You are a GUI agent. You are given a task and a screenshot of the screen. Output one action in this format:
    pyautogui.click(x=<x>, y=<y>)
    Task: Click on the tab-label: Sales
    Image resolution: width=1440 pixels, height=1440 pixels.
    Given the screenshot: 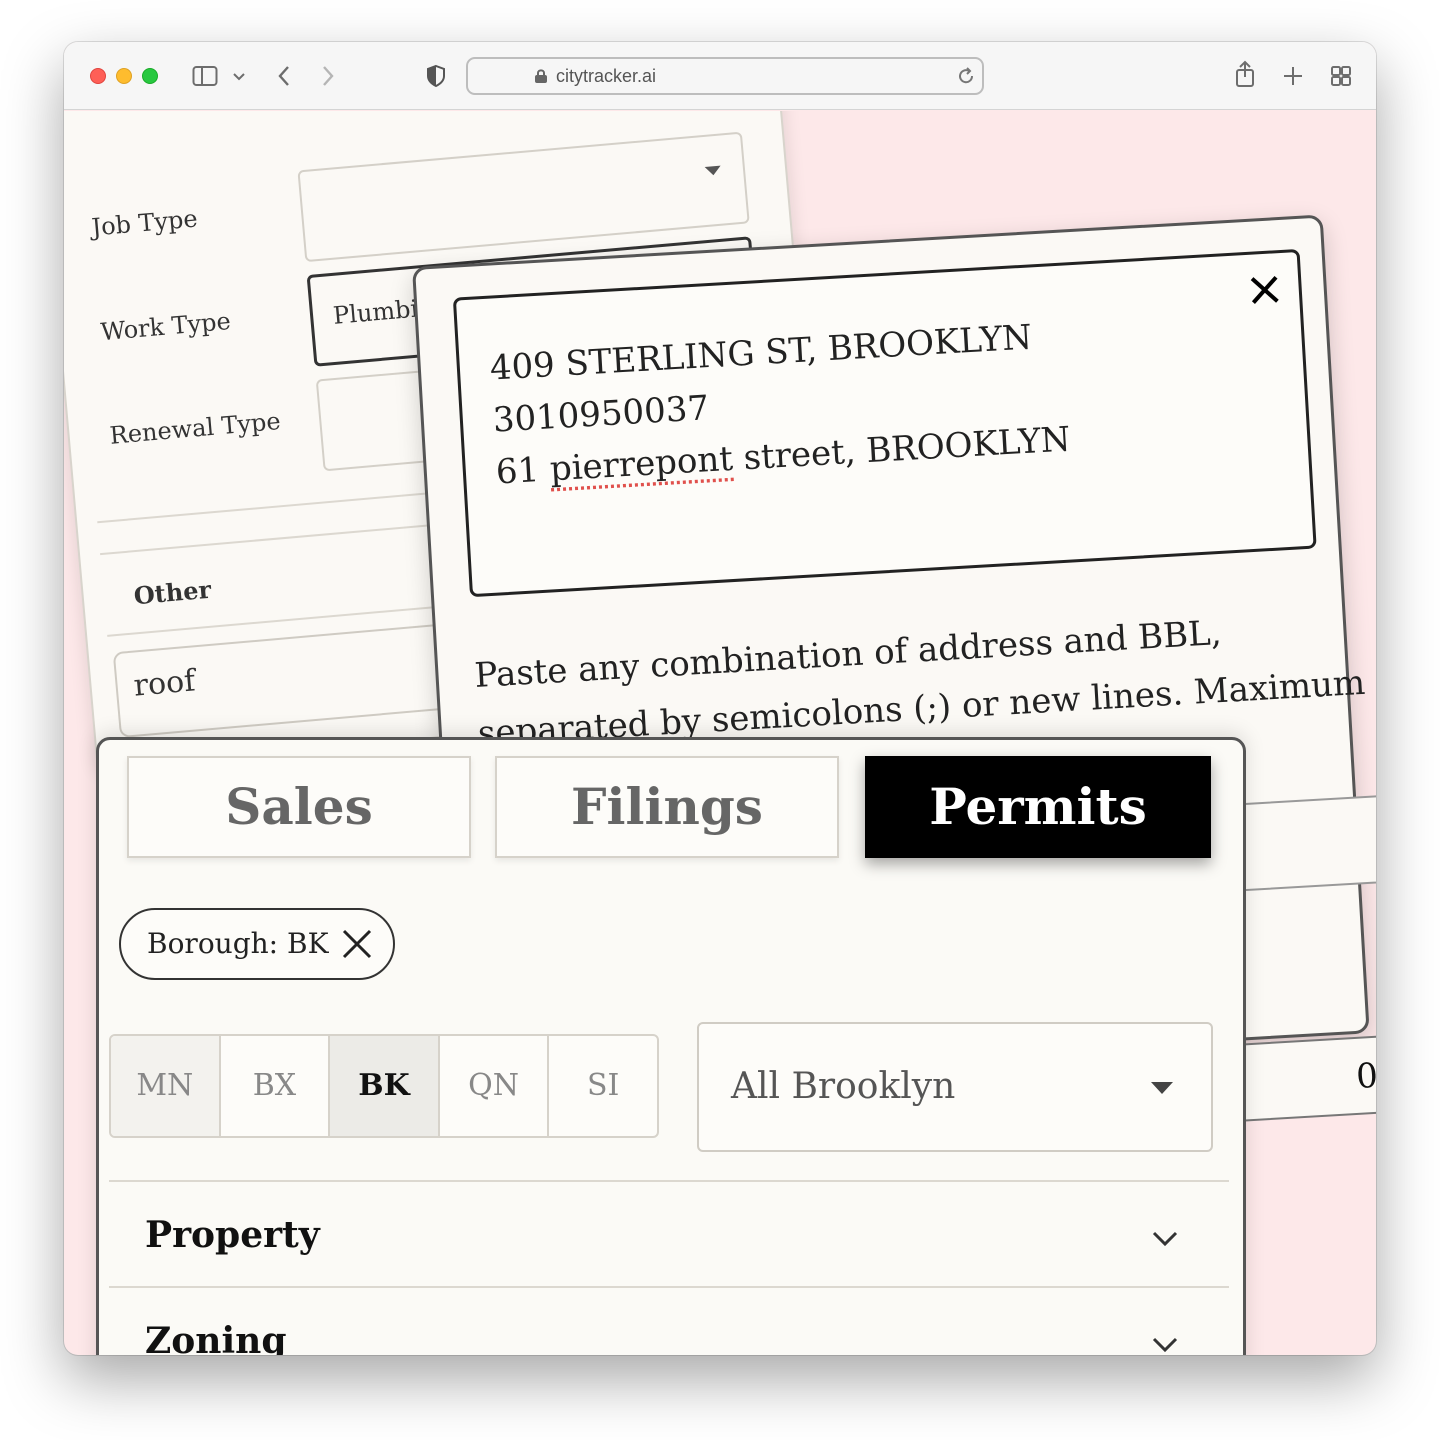 What is the action you would take?
    pyautogui.click(x=299, y=806)
    